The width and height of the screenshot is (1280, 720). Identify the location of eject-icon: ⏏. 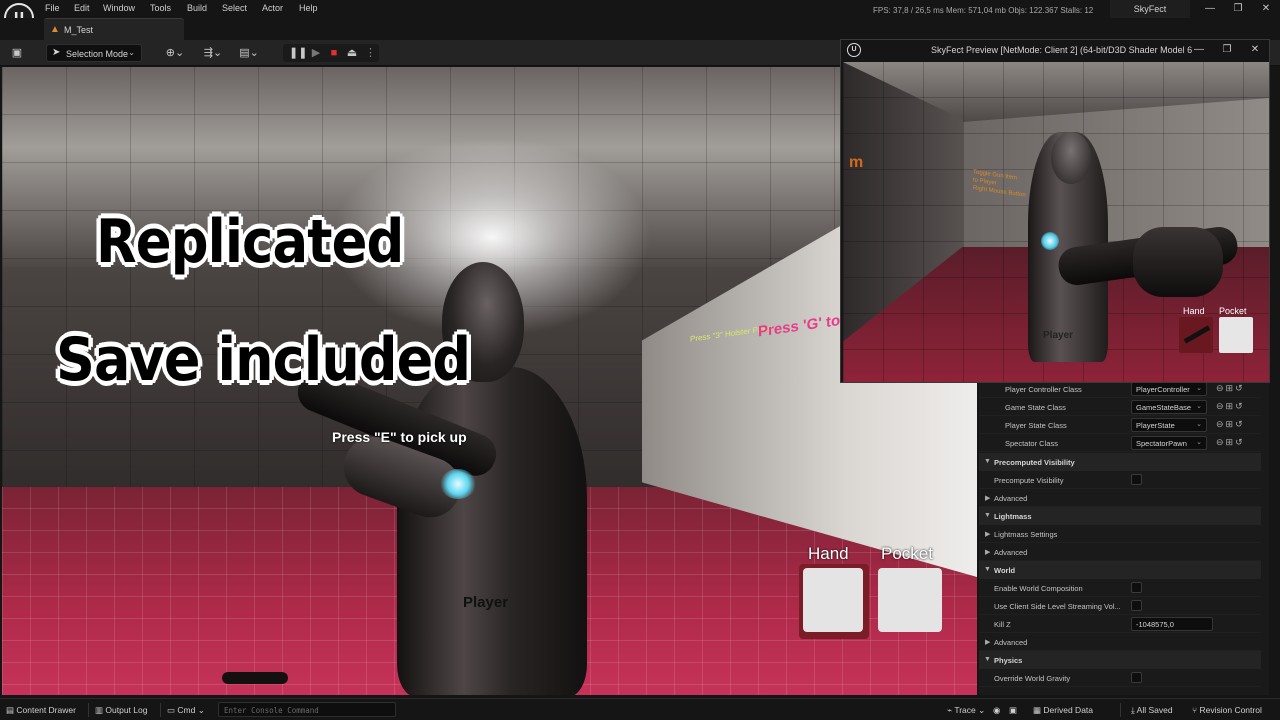
(352, 53).